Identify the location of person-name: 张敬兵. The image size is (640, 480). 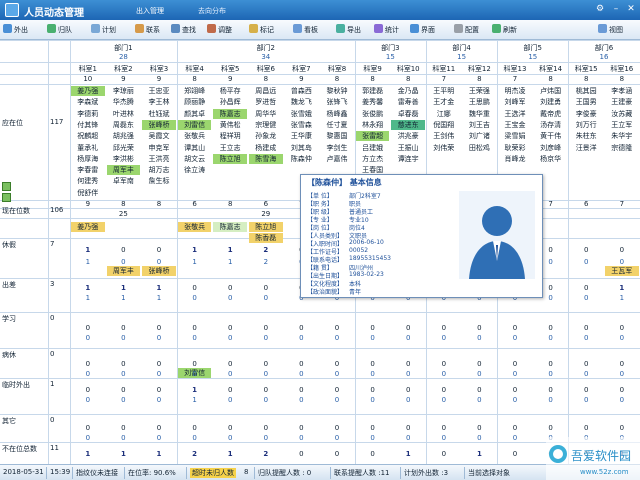
(195, 136).